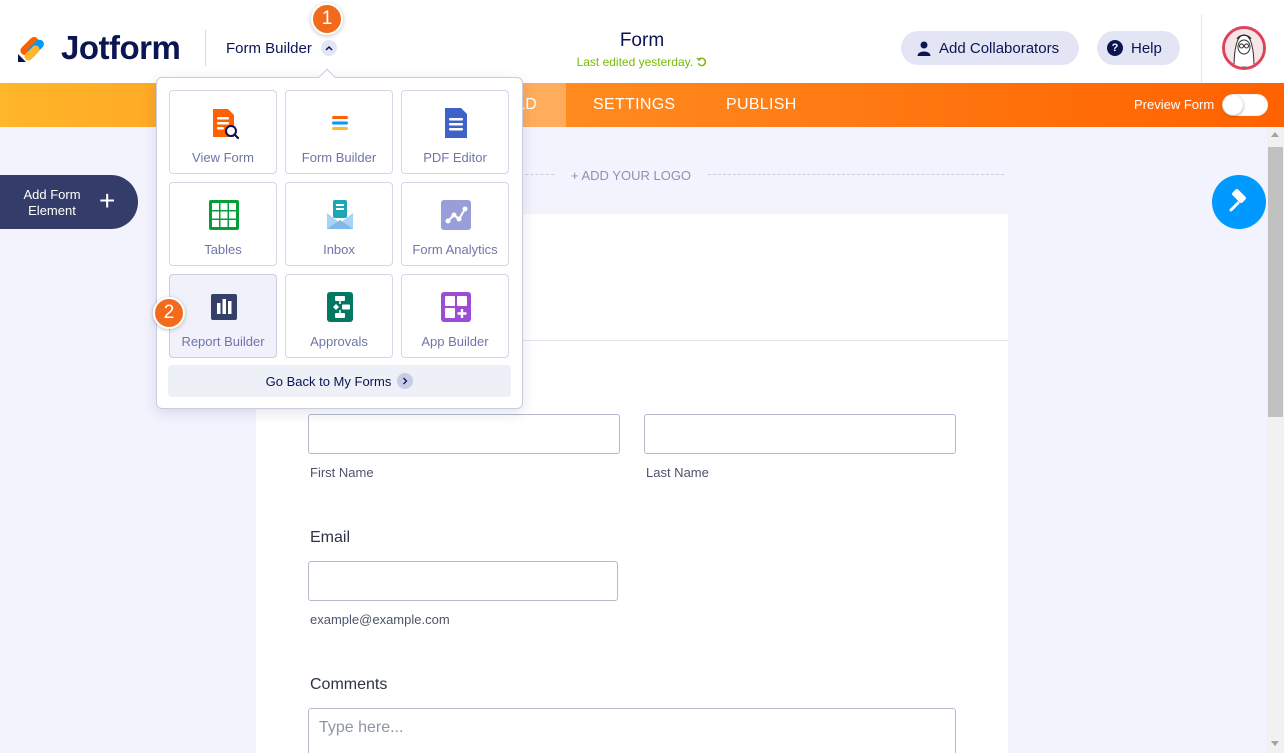  Describe the element at coordinates (340, 214) in the screenshot. I see `inbox-icon` at that location.